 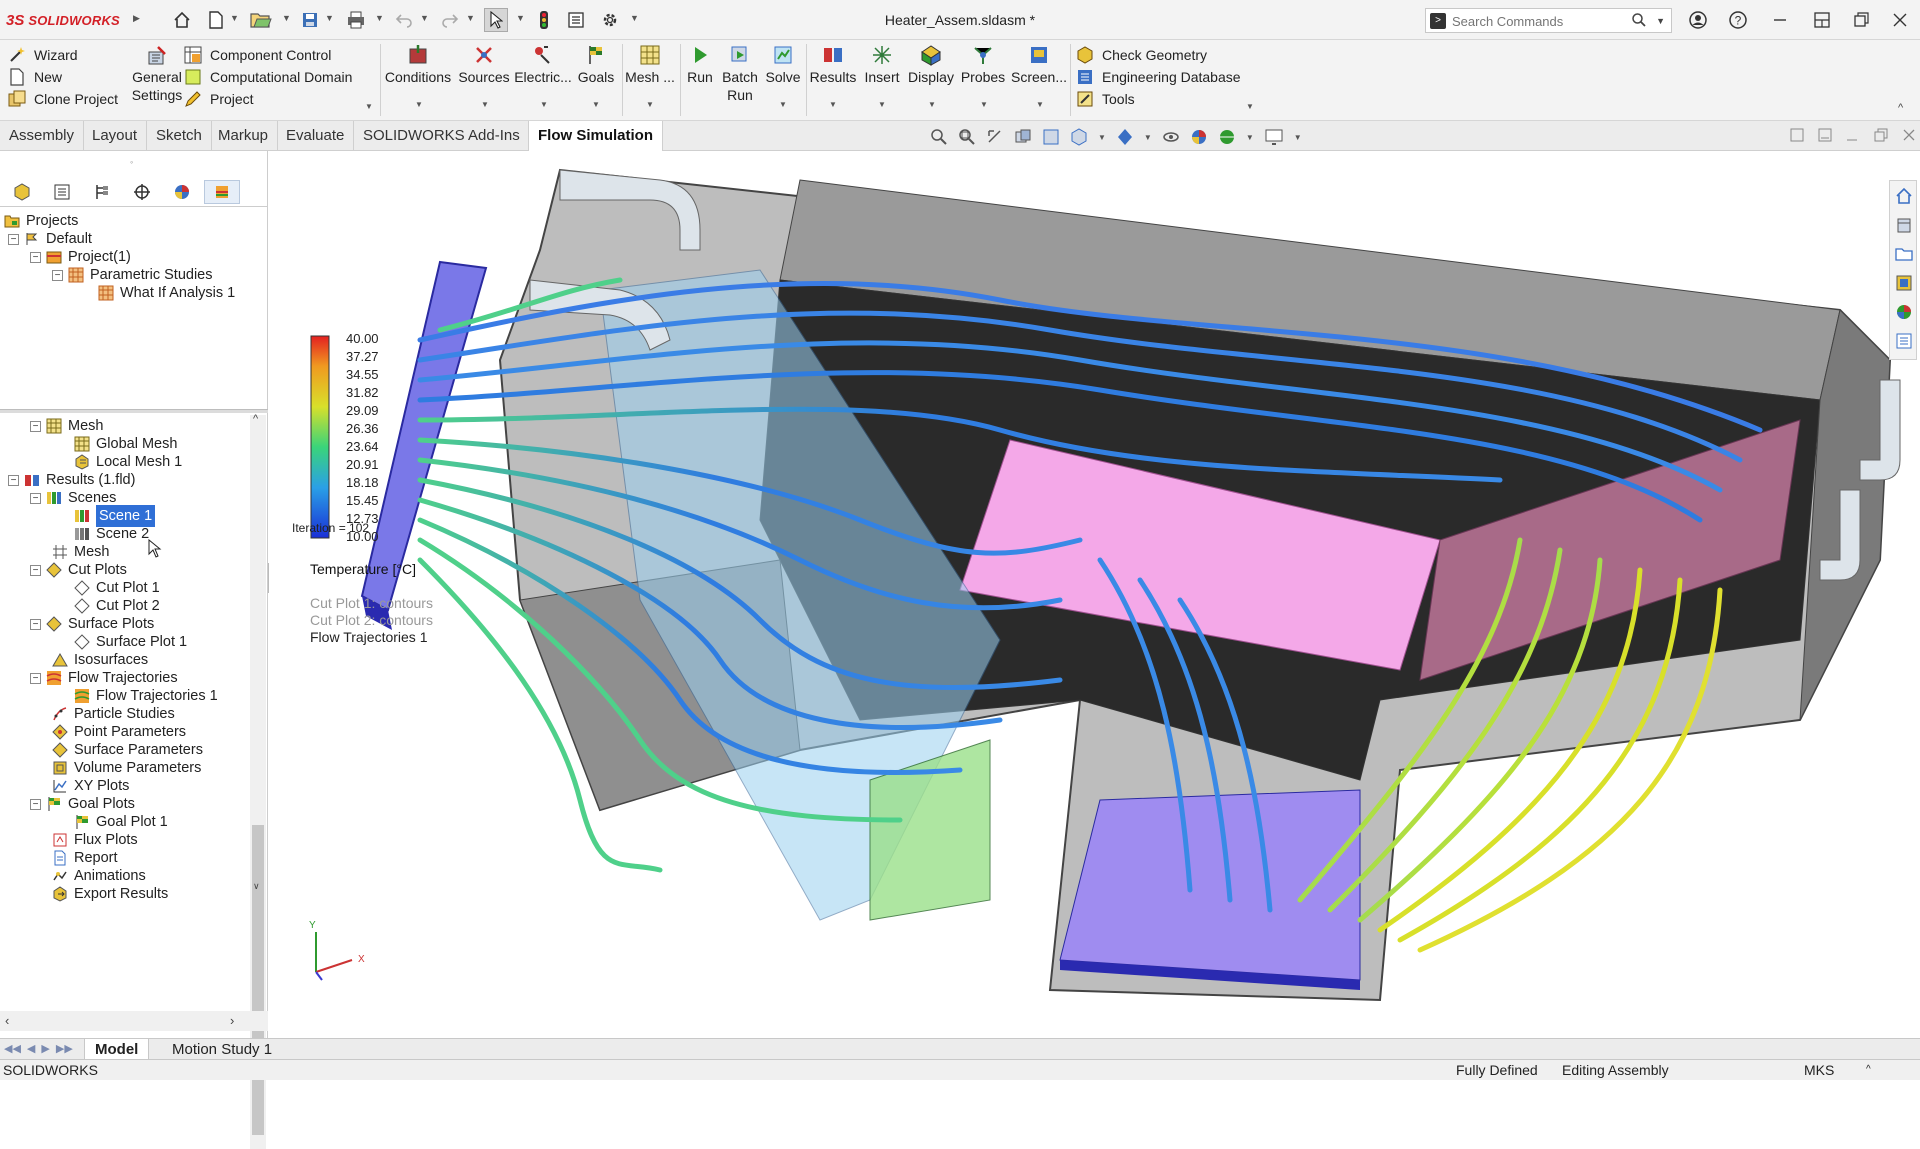 What do you see at coordinates (882, 104) in the screenshot?
I see `insert-dropdown-icon: ▼` at bounding box center [882, 104].